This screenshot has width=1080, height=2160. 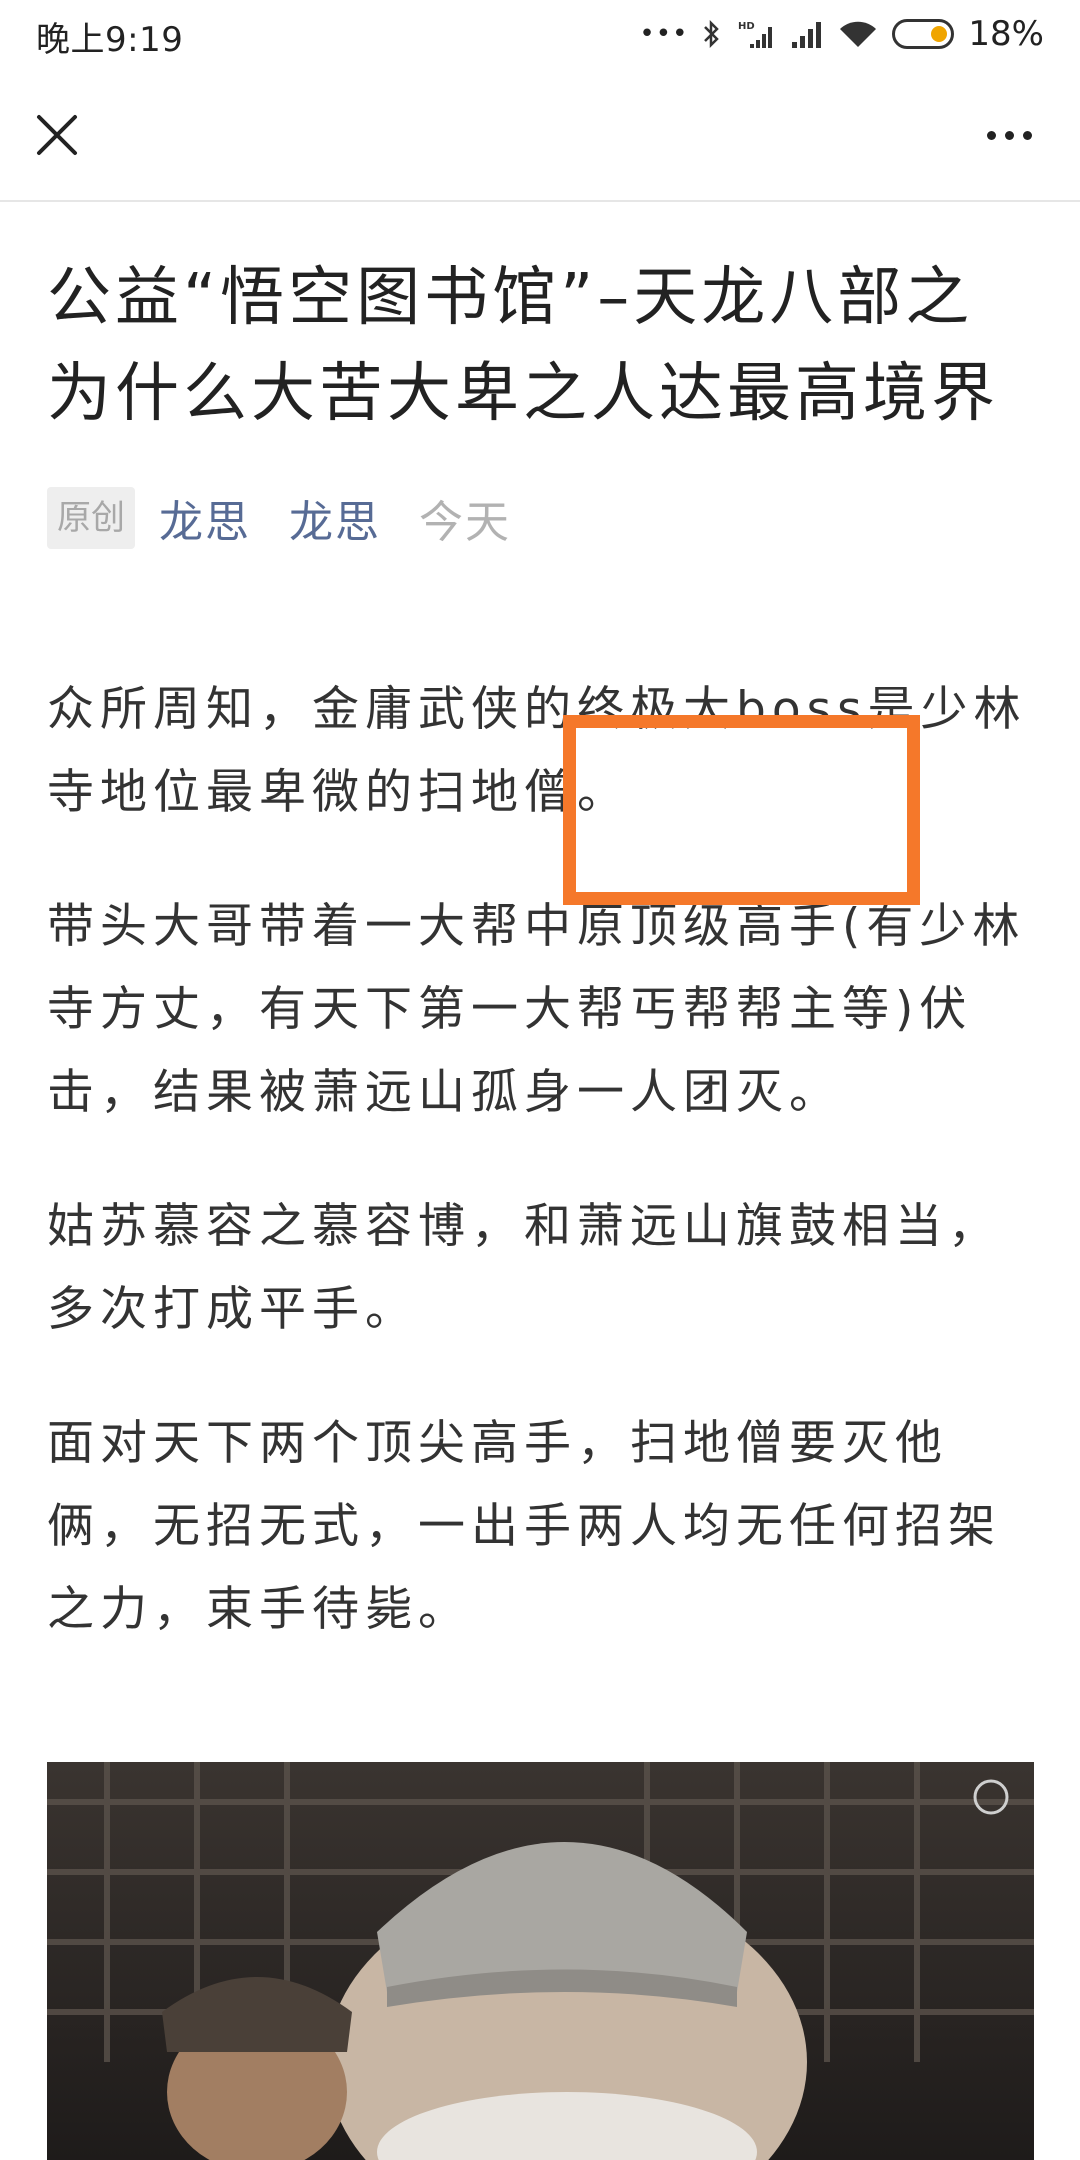 What do you see at coordinates (335, 518) in the screenshot?
I see `account-link: 龙思` at bounding box center [335, 518].